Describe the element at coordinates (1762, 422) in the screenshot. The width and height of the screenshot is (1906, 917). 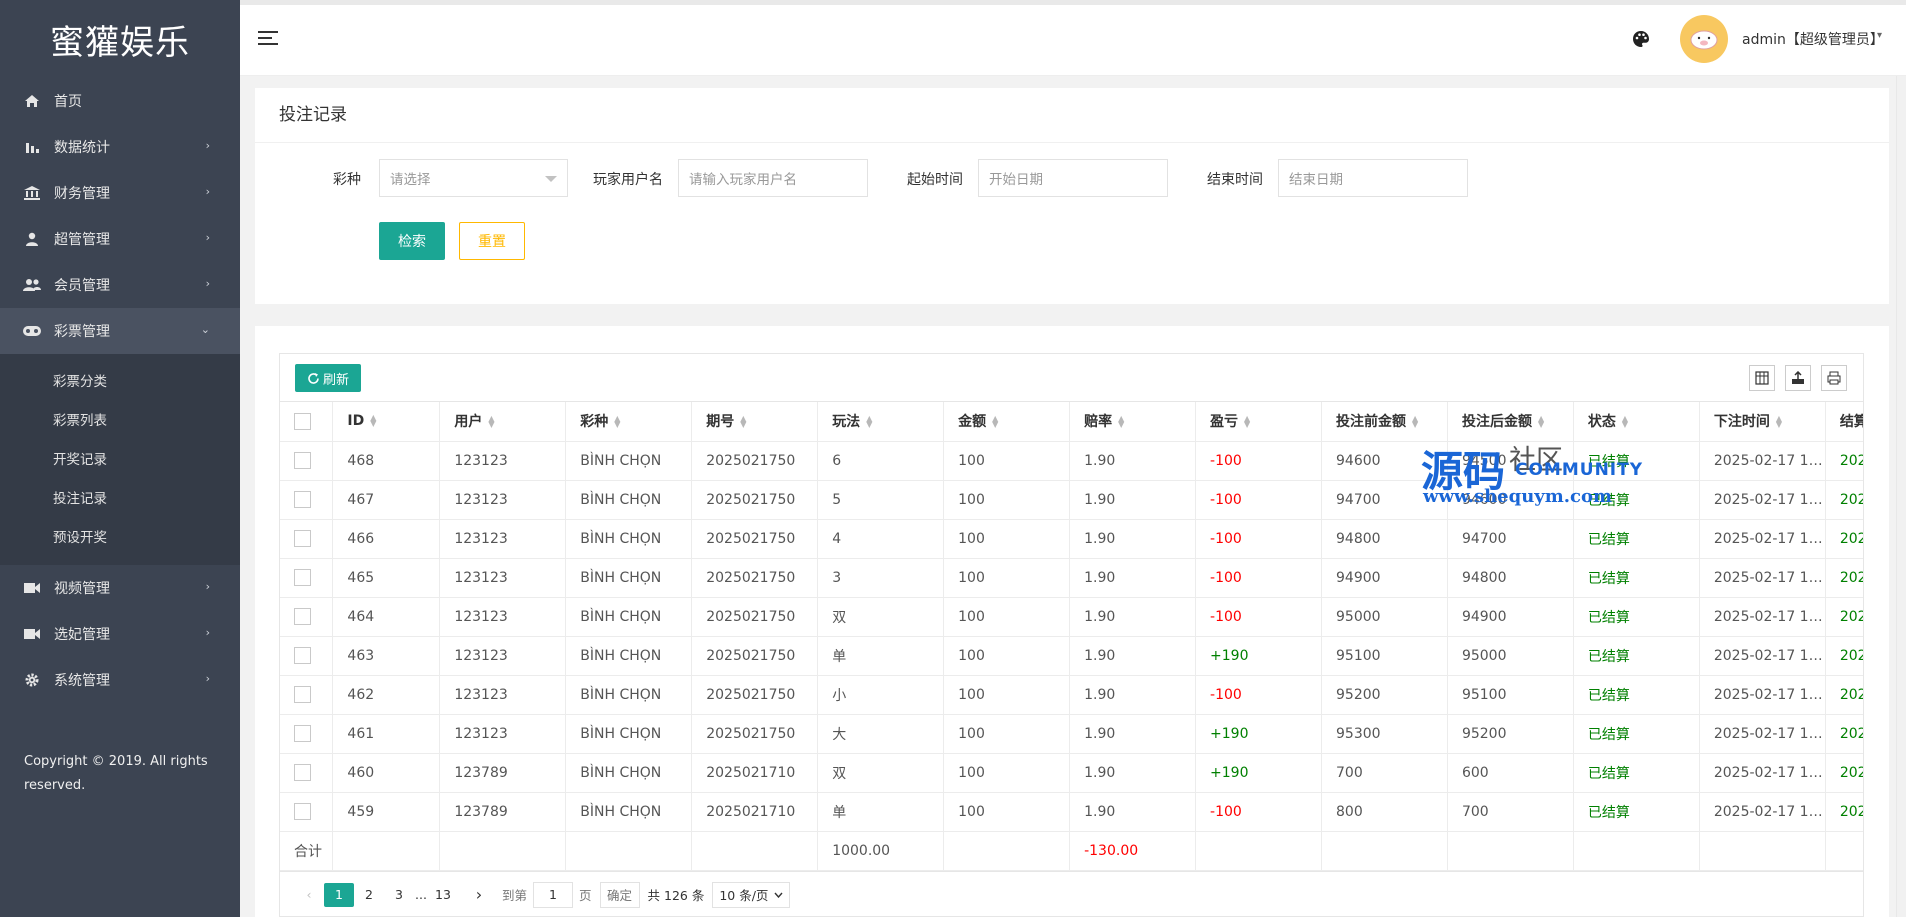
I see `col-bet-time: 下注时间 ▲ ▼` at that location.